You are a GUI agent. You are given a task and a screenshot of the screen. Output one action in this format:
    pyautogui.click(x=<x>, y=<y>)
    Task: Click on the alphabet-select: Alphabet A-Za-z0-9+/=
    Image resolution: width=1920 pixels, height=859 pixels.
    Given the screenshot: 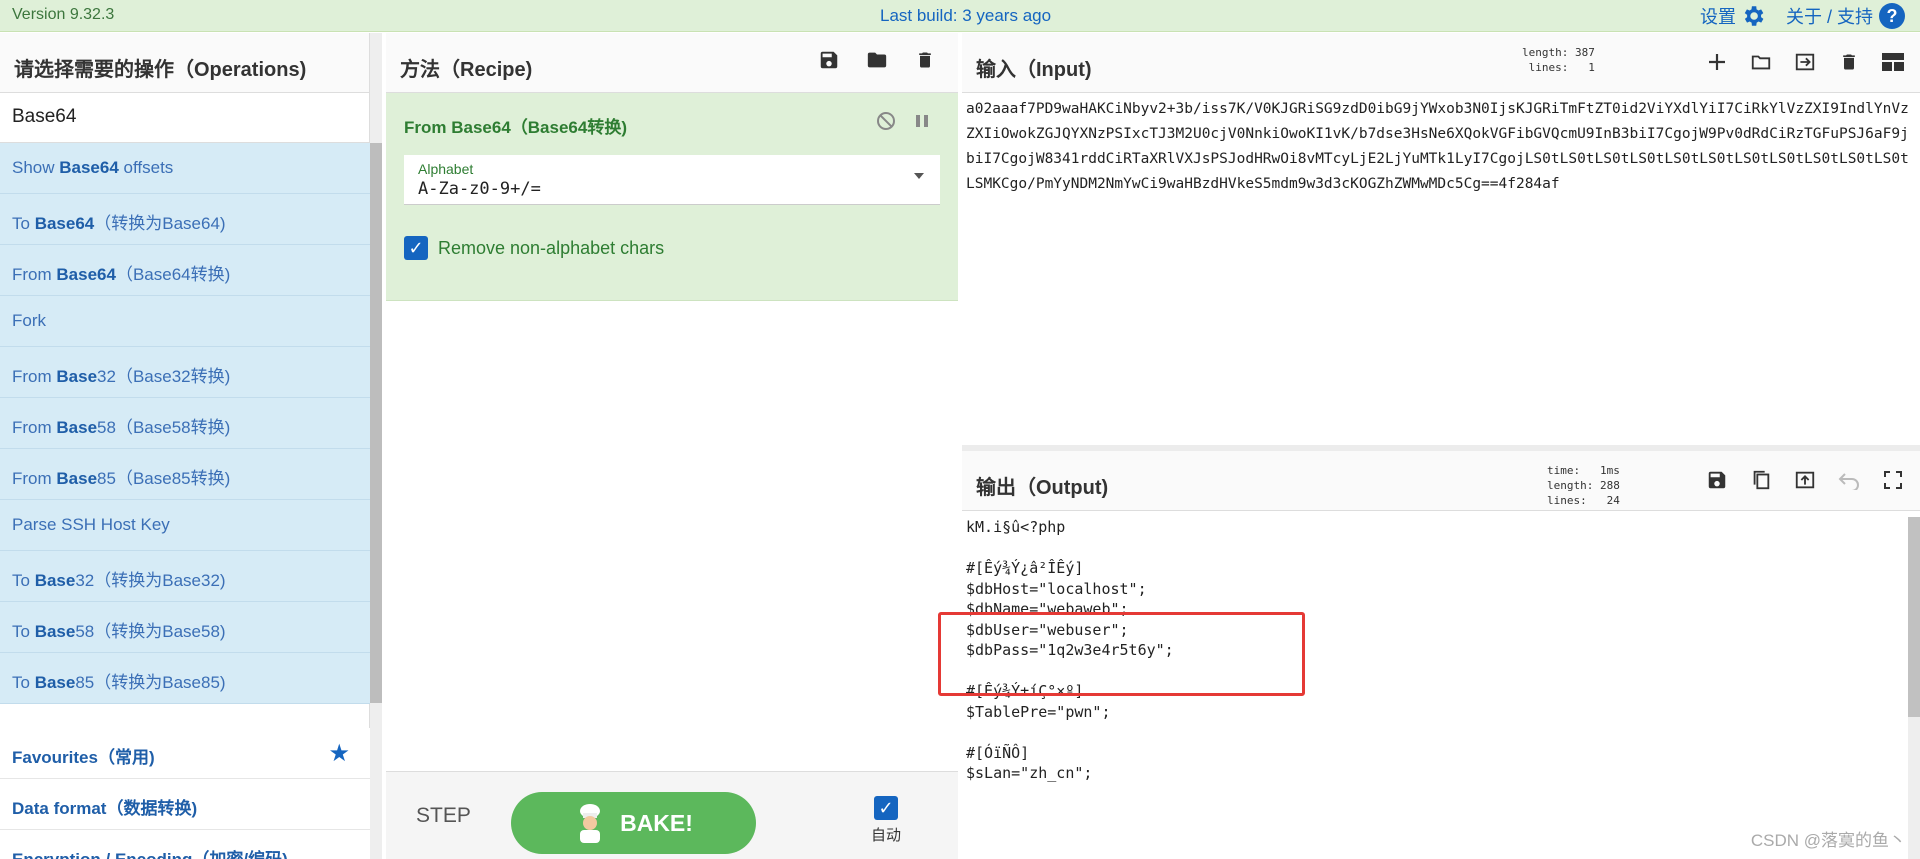 What is the action you would take?
    pyautogui.click(x=672, y=180)
    